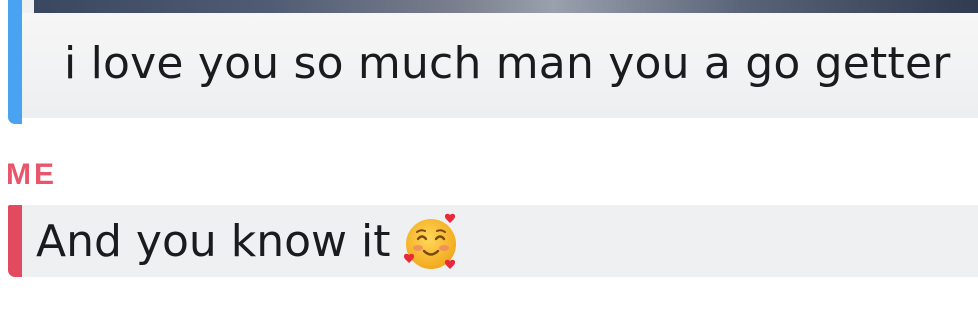 The height and width of the screenshot is (325, 978). Describe the element at coordinates (15, 62) in the screenshot. I see `reply-accent-bar` at that location.